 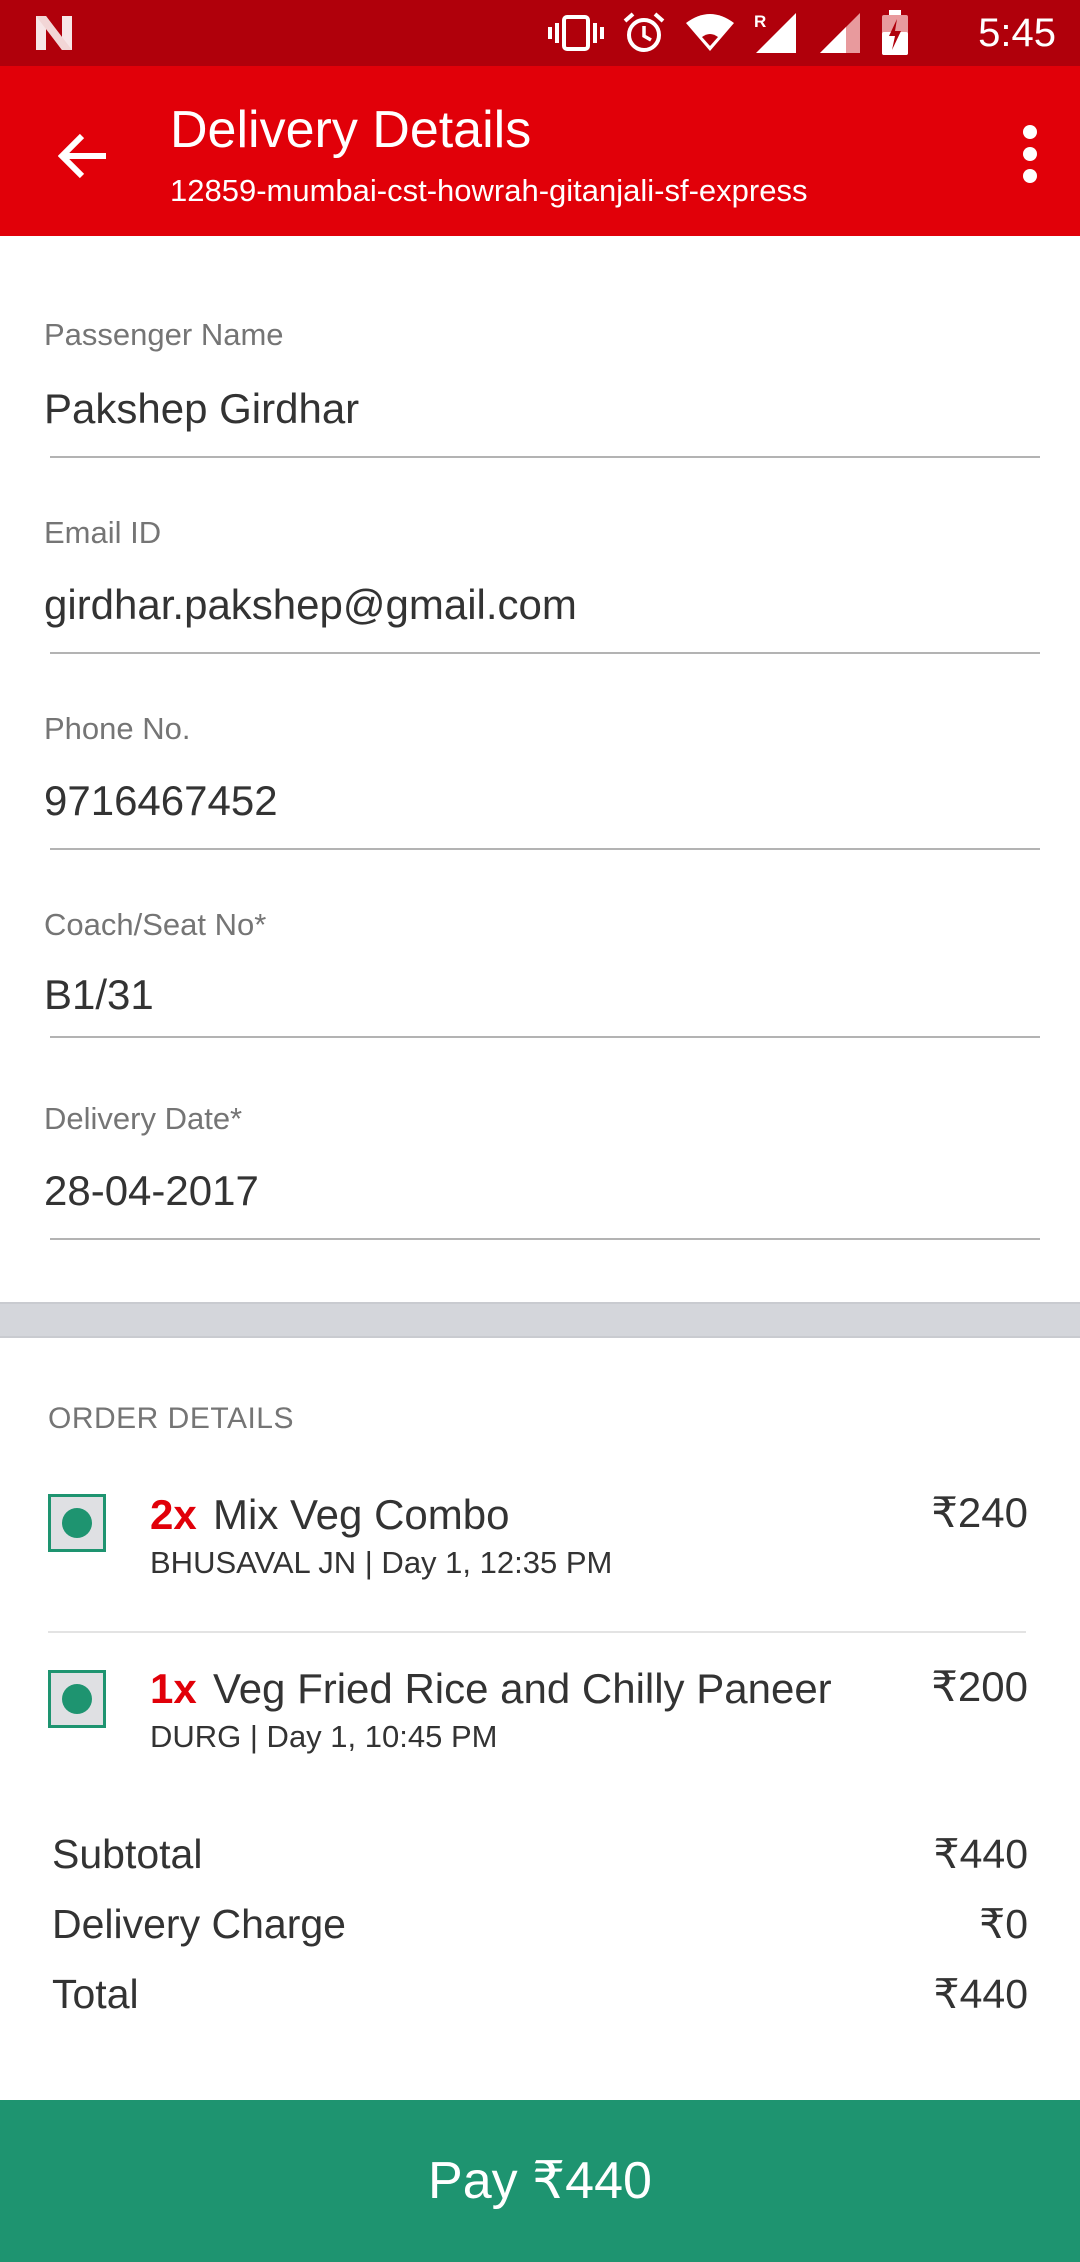 I want to click on alarm-icon, so click(x=644, y=33).